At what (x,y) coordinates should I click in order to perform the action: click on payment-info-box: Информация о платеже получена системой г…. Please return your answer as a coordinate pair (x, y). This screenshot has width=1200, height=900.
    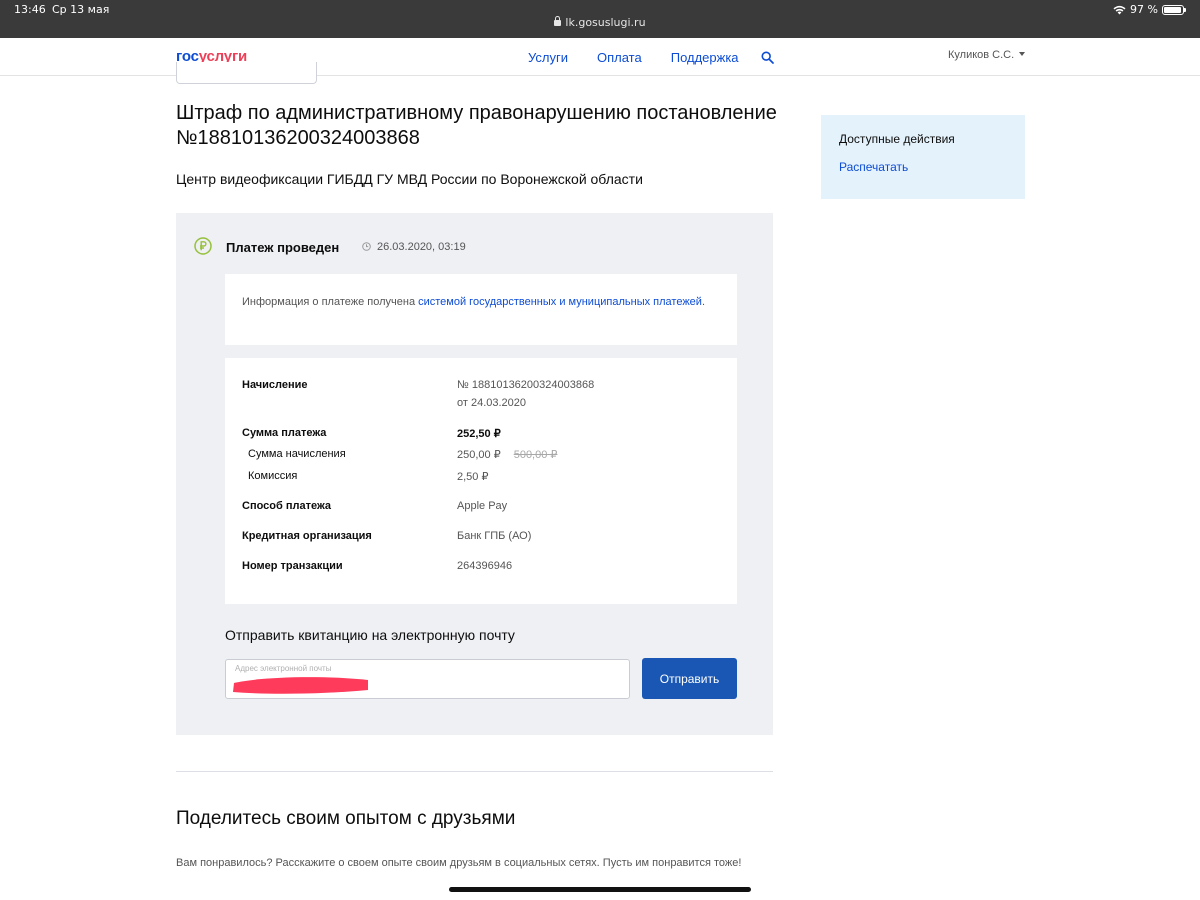
    Looking at the image, I should click on (481, 309).